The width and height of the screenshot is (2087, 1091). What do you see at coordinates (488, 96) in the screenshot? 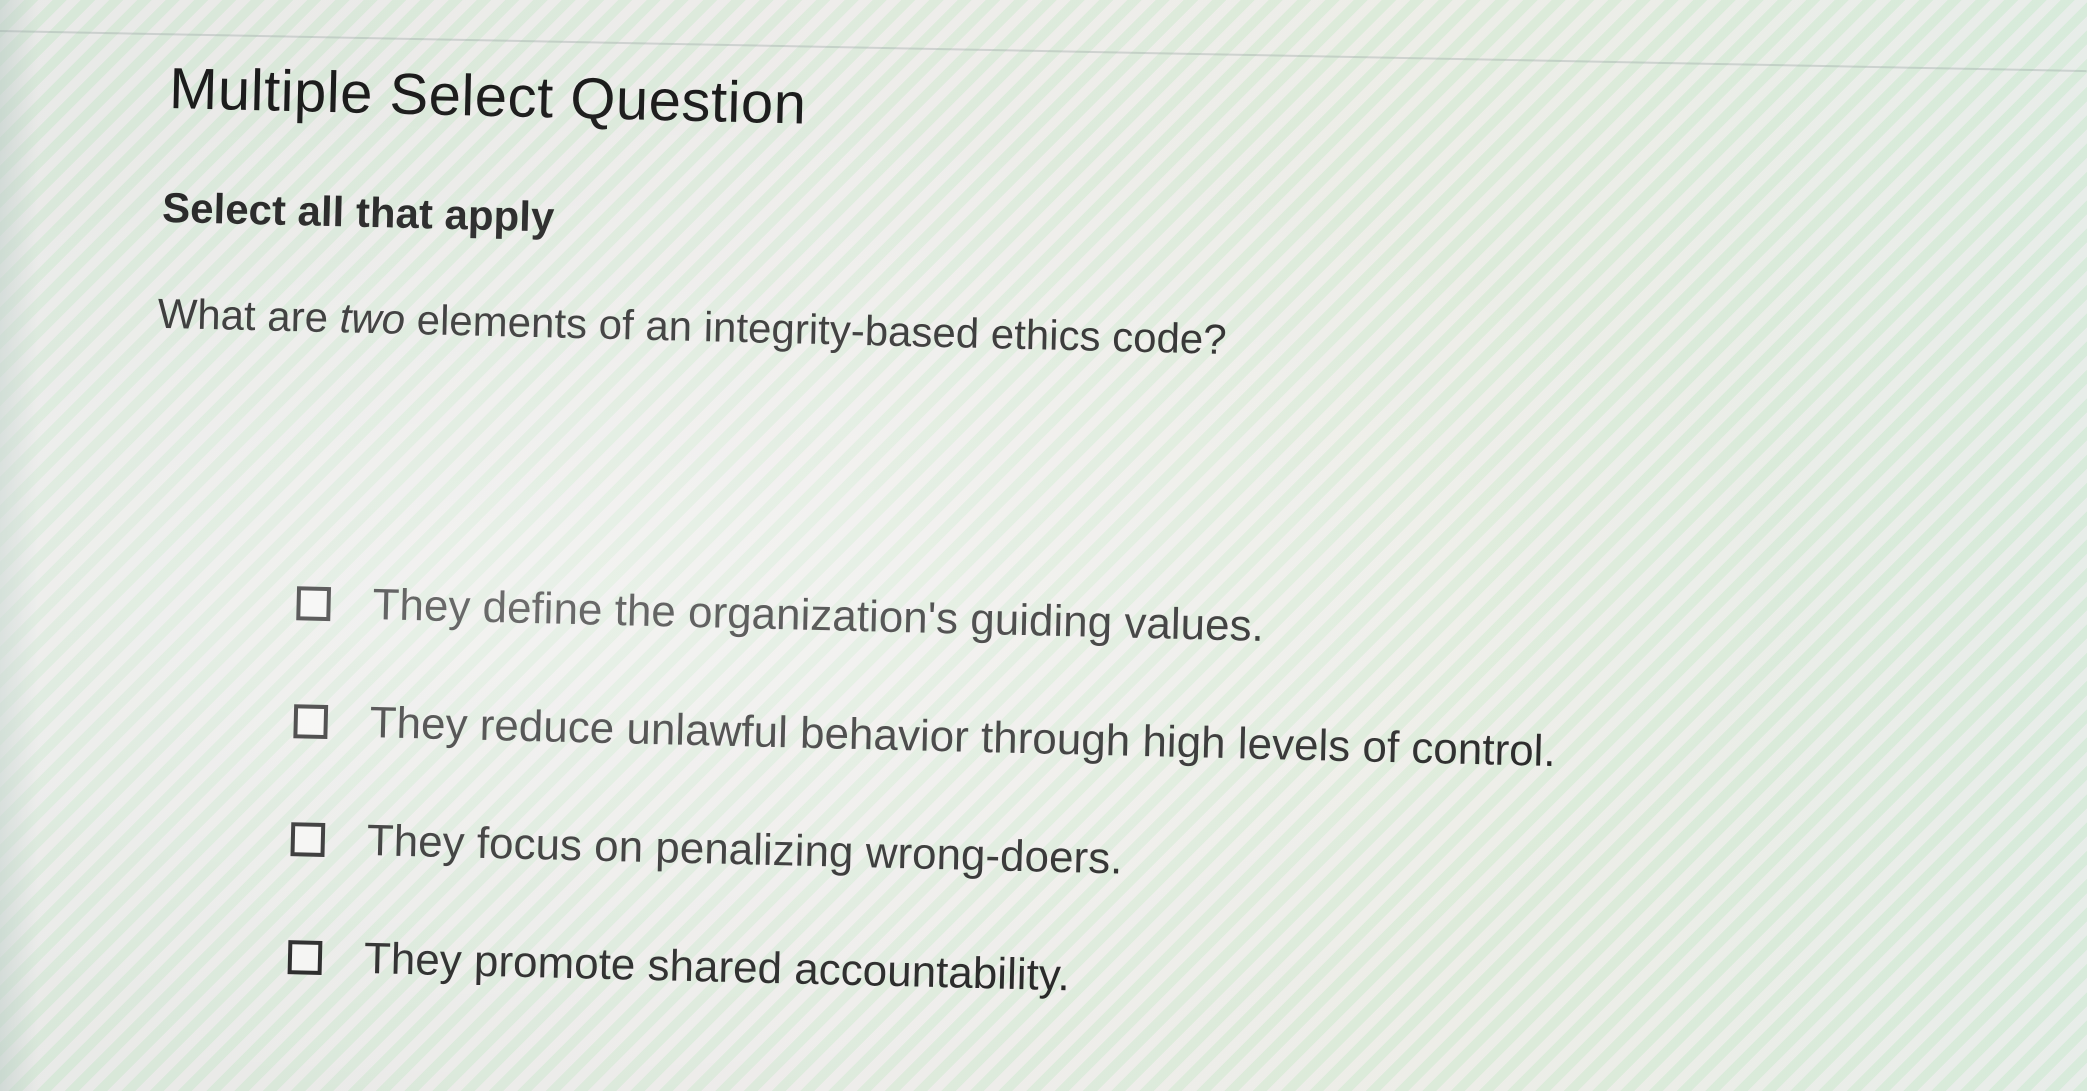
I see `question-title: Multiple Select Question` at bounding box center [488, 96].